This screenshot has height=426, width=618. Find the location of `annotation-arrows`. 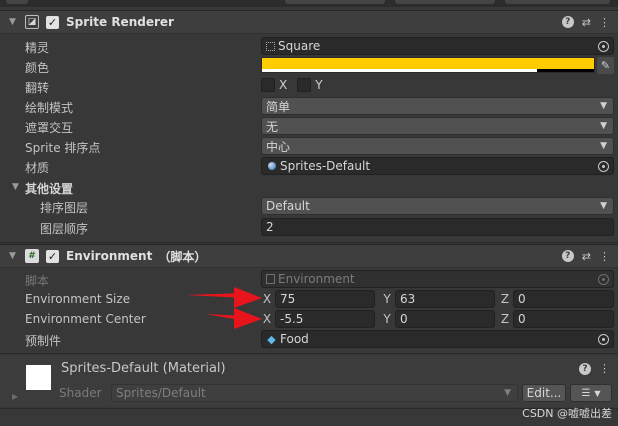

annotation-arrows is located at coordinates (223, 308).